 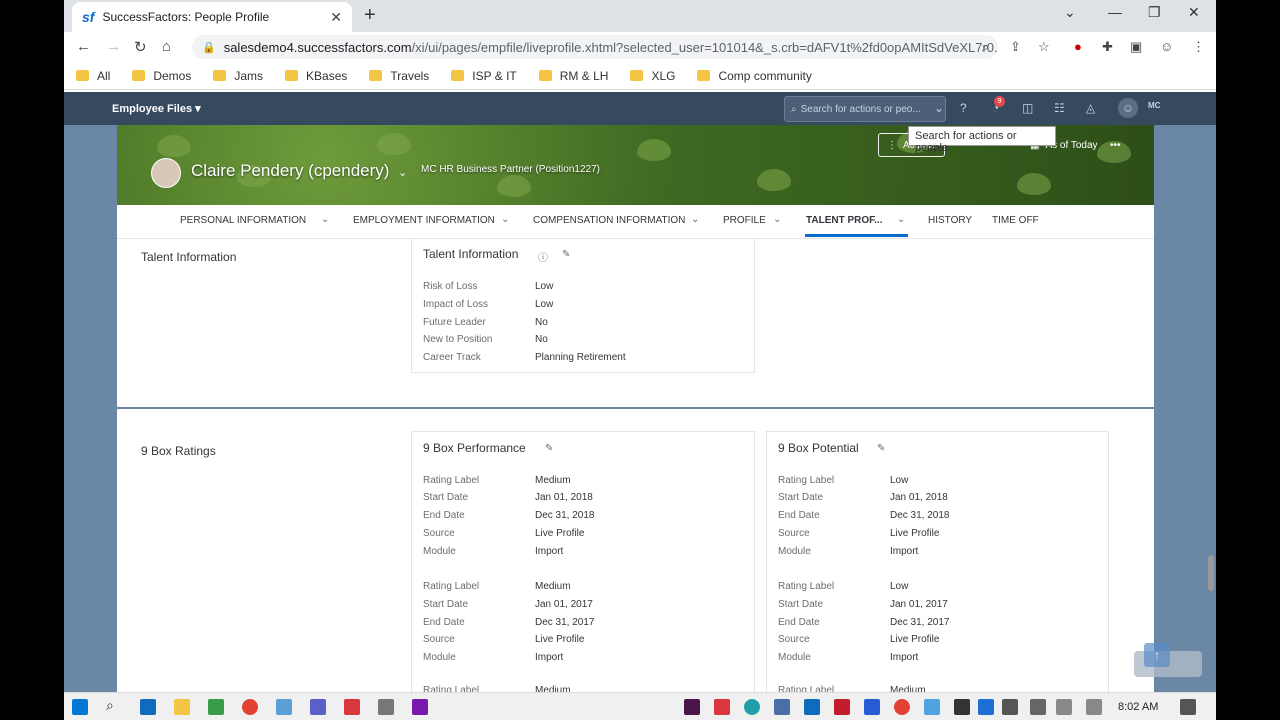 I want to click on bookmark-travels: Travels, so click(x=399, y=76).